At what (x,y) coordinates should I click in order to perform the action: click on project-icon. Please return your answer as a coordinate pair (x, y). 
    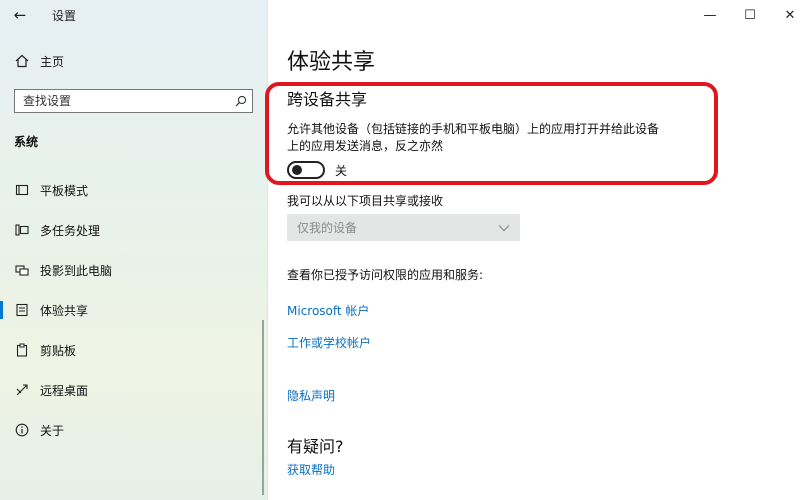
    Looking at the image, I should click on (22, 270).